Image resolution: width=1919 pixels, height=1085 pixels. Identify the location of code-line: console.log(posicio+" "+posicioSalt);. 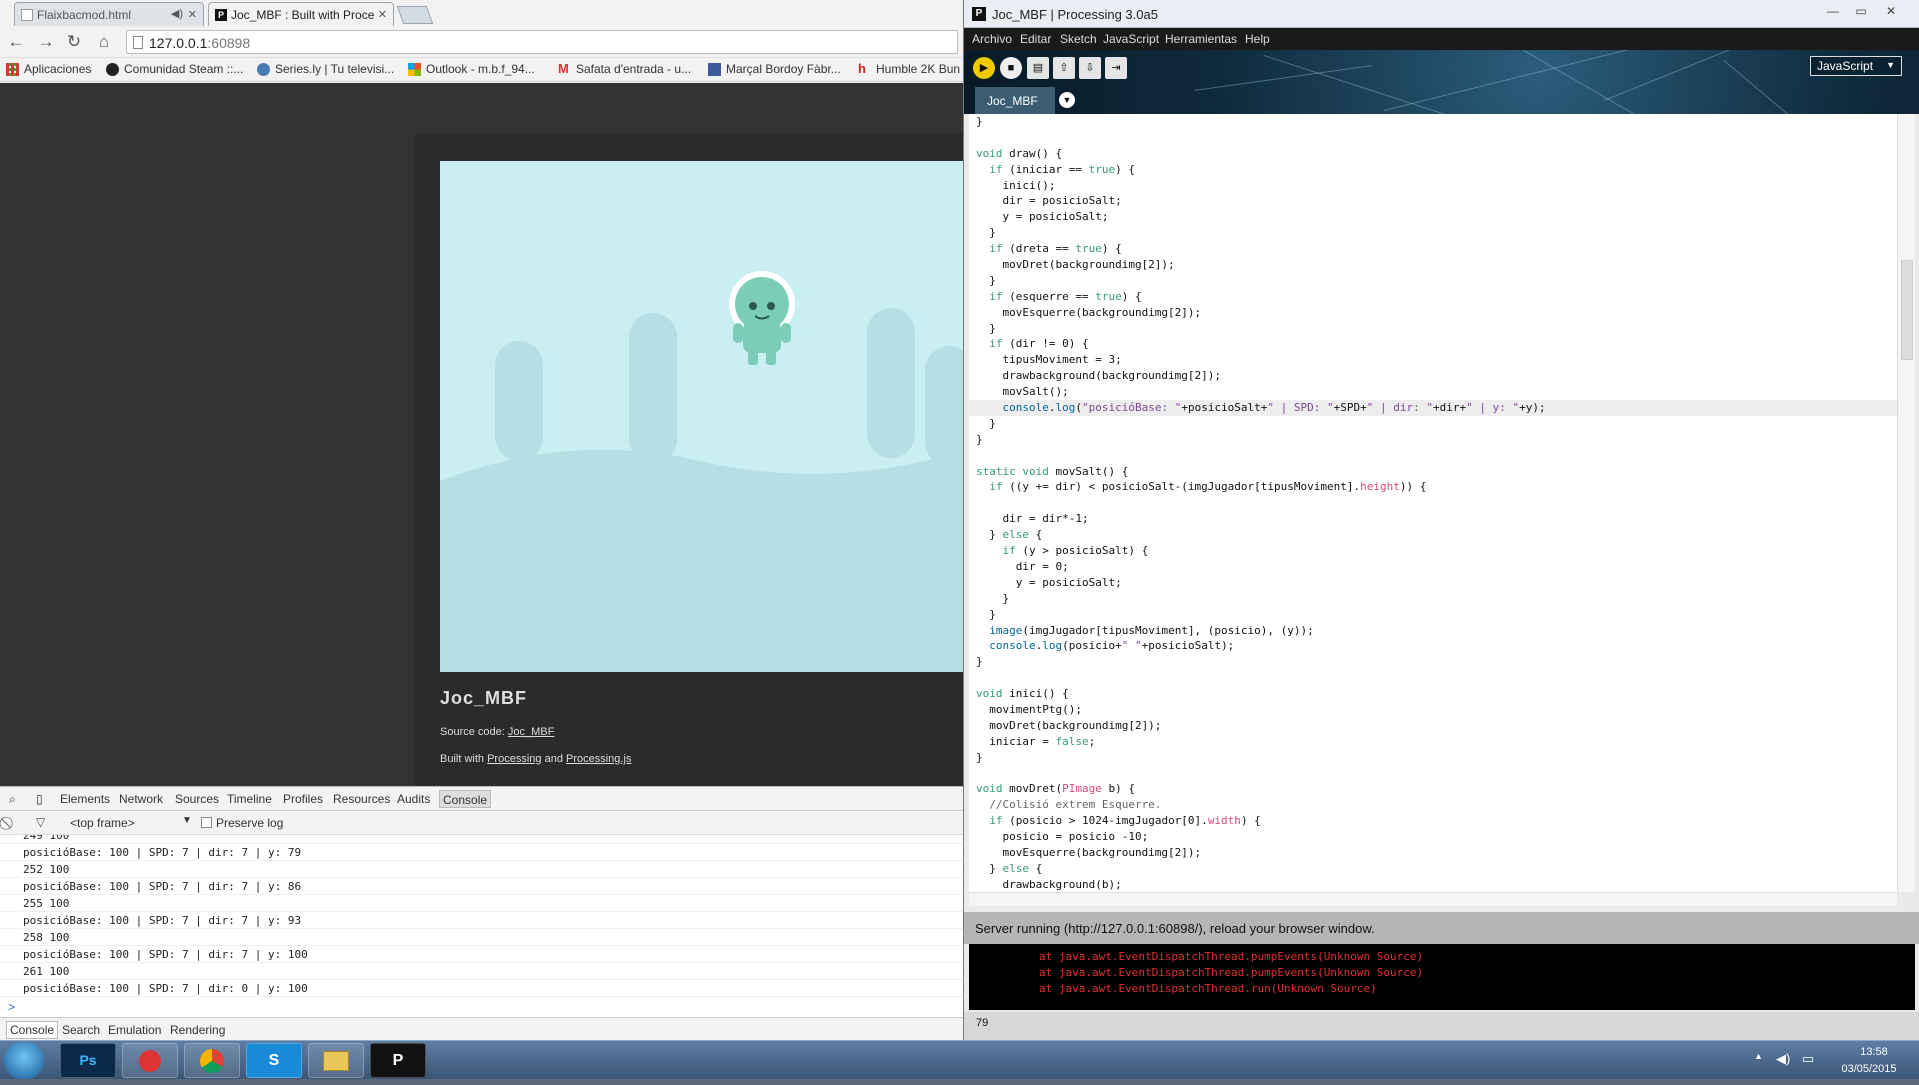
(1436, 646).